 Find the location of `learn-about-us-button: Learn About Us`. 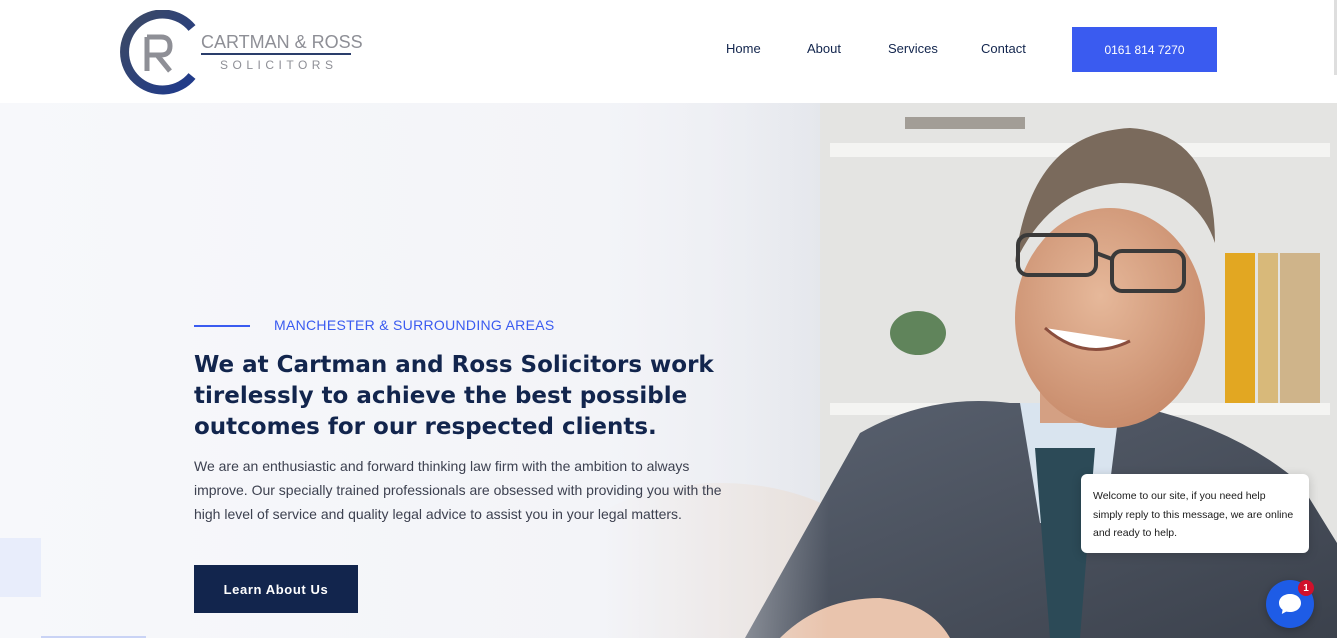

learn-about-us-button: Learn About Us is located at coordinates (276, 589).